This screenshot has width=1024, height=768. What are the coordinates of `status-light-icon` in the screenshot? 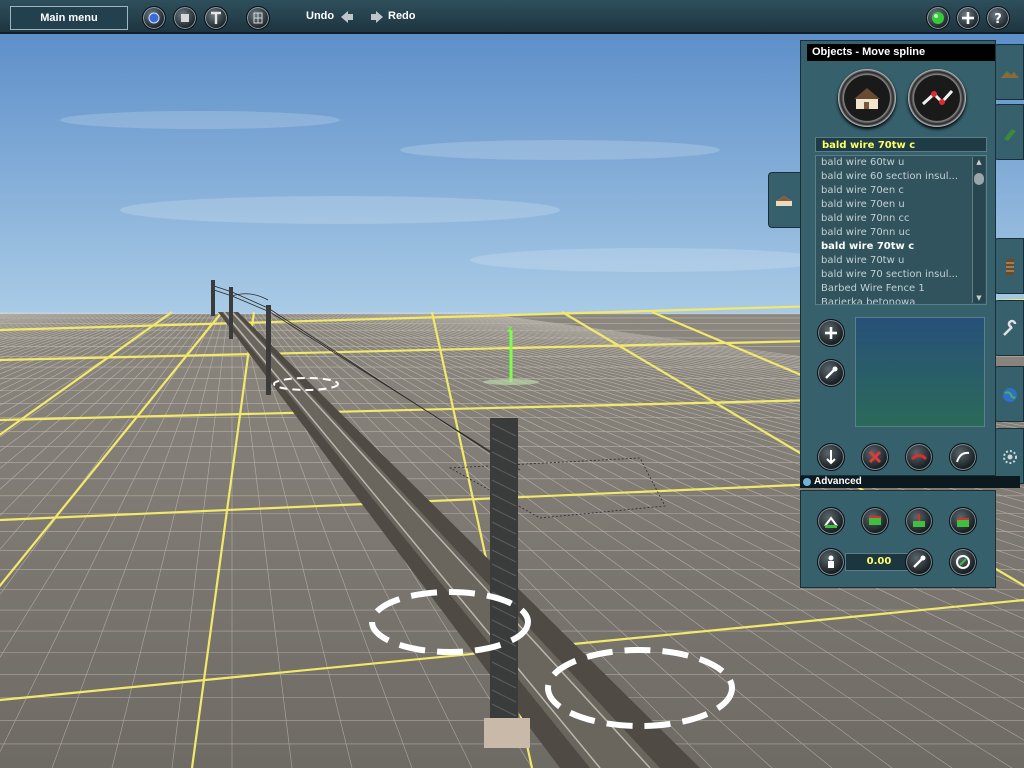 It's located at (938, 18).